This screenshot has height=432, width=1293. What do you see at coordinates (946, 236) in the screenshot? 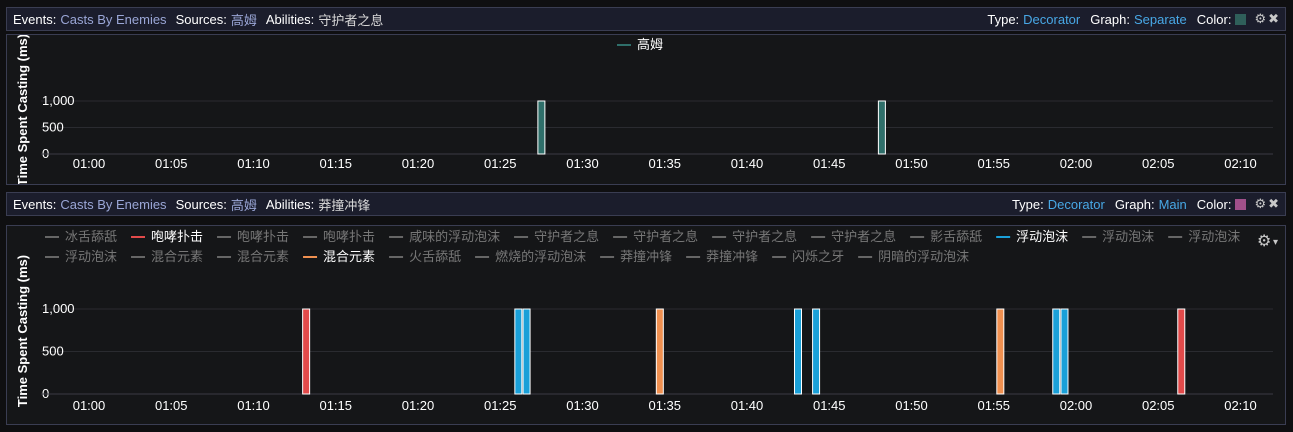
I see `legend-item: 影舌舔舐` at bounding box center [946, 236].